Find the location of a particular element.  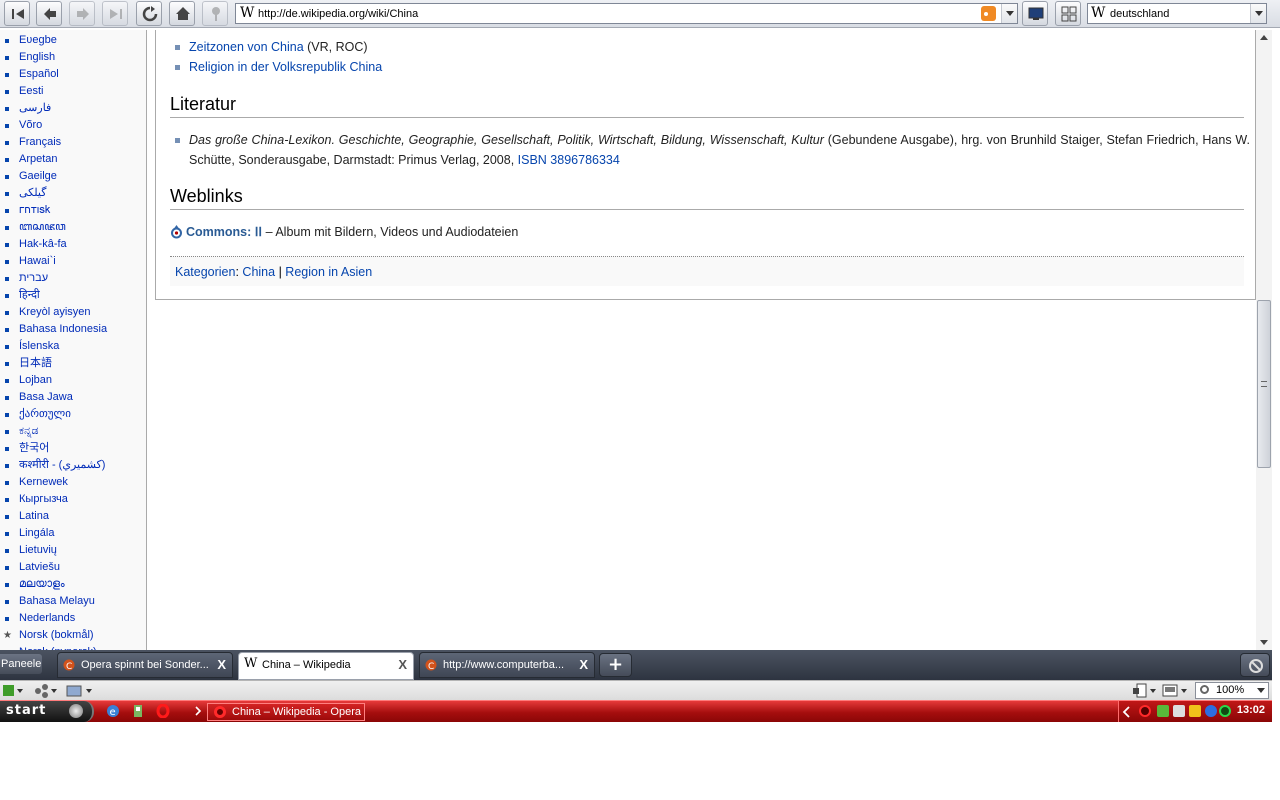

sidebar-language-item: Français is located at coordinates (53, 142).